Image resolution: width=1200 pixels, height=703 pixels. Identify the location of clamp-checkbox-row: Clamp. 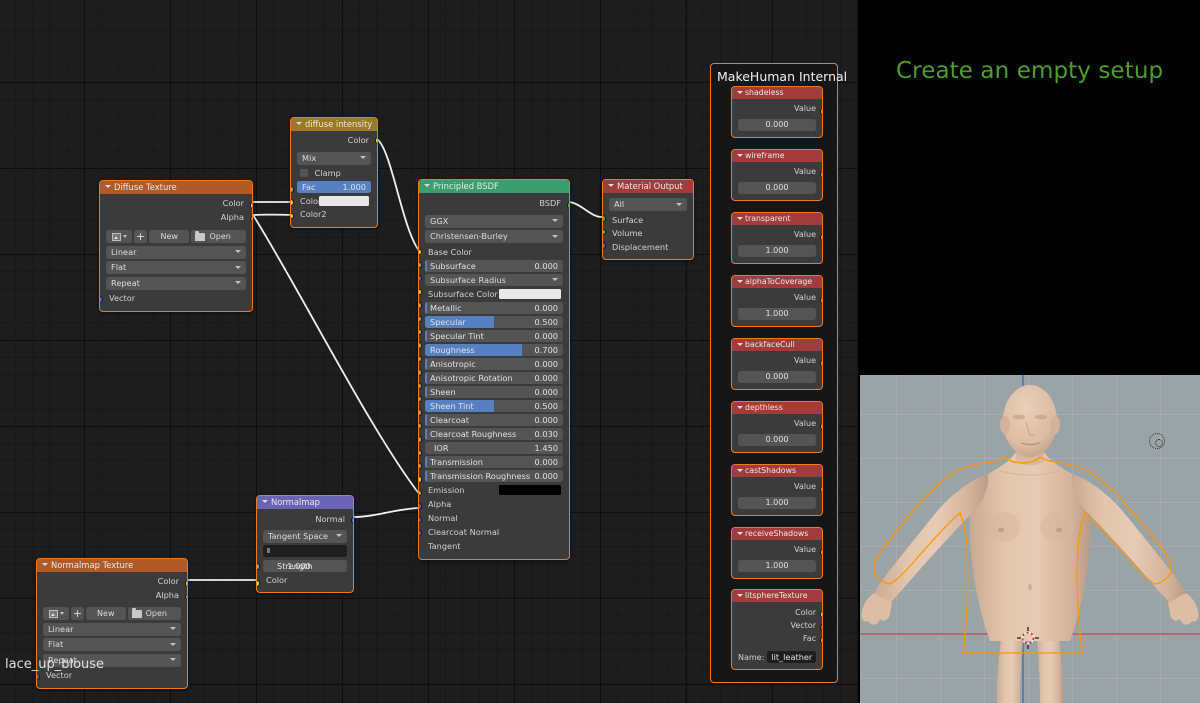
(334, 173).